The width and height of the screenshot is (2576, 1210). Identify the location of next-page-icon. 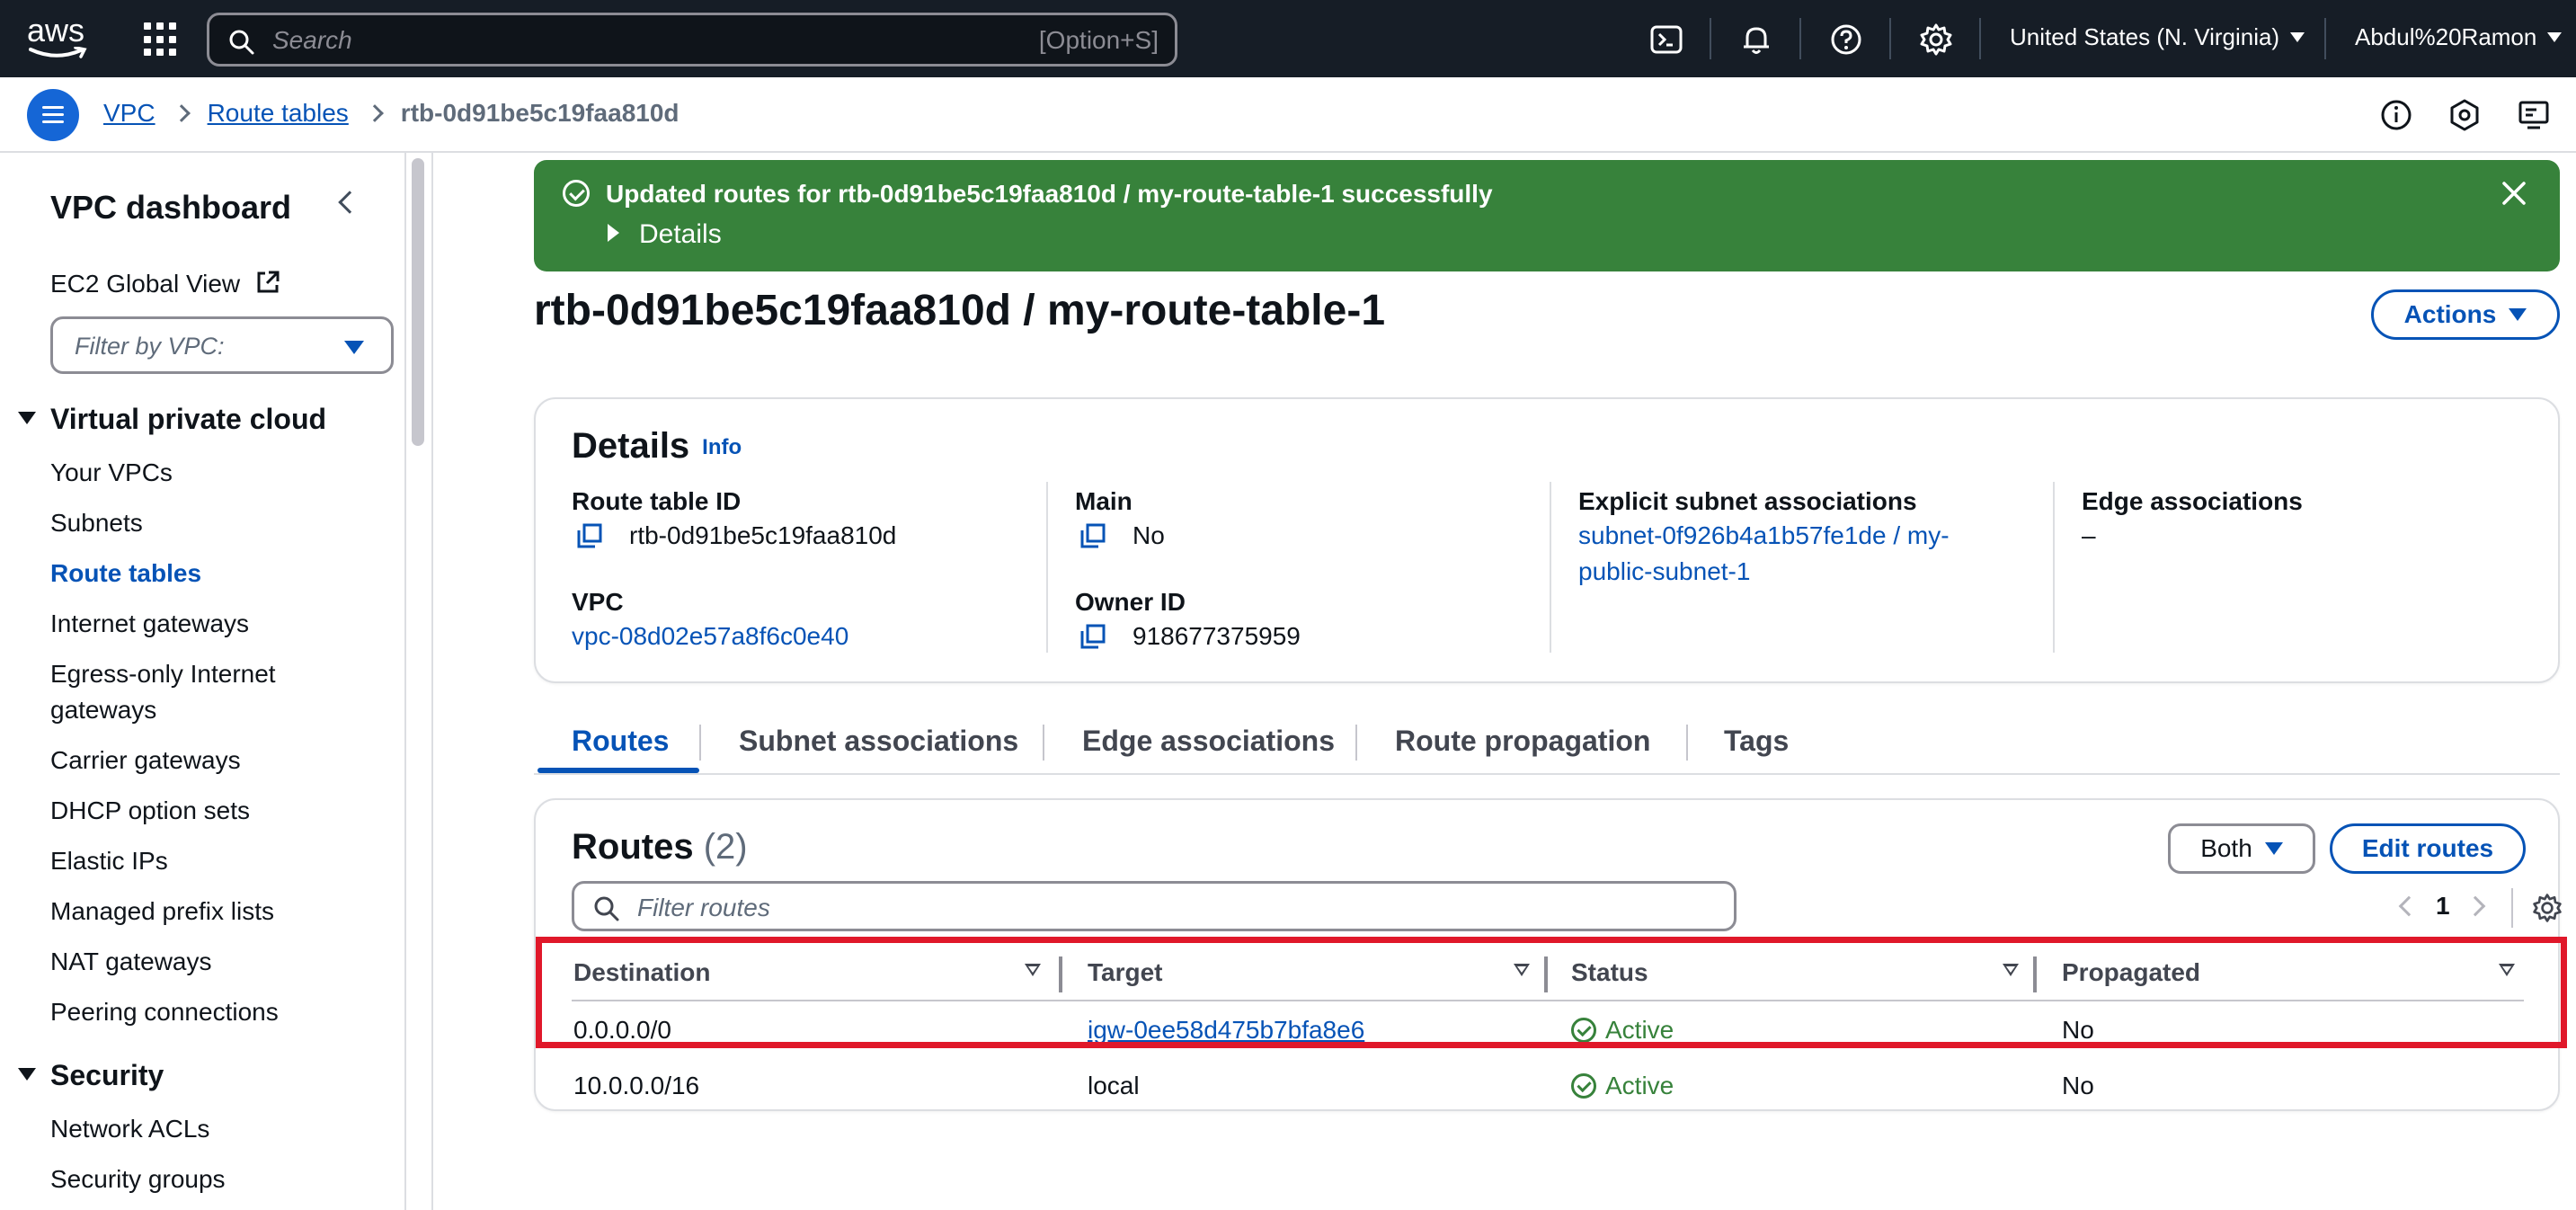
(2475, 906).